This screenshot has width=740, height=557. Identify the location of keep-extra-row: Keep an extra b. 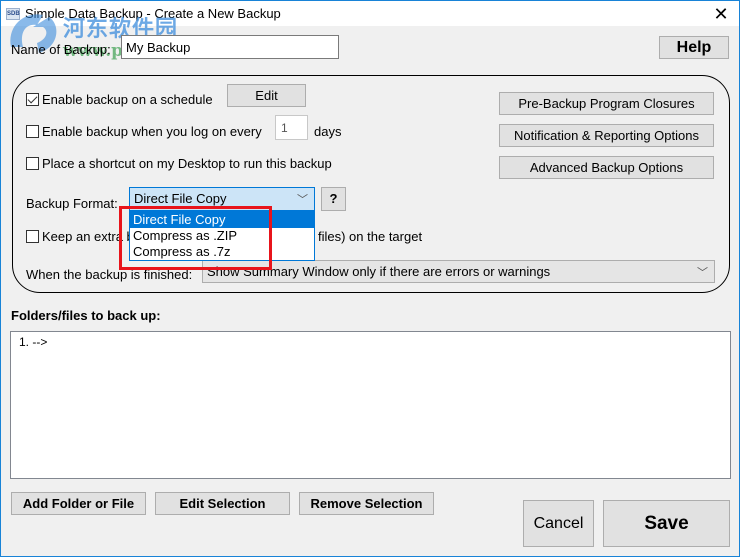
(80, 236).